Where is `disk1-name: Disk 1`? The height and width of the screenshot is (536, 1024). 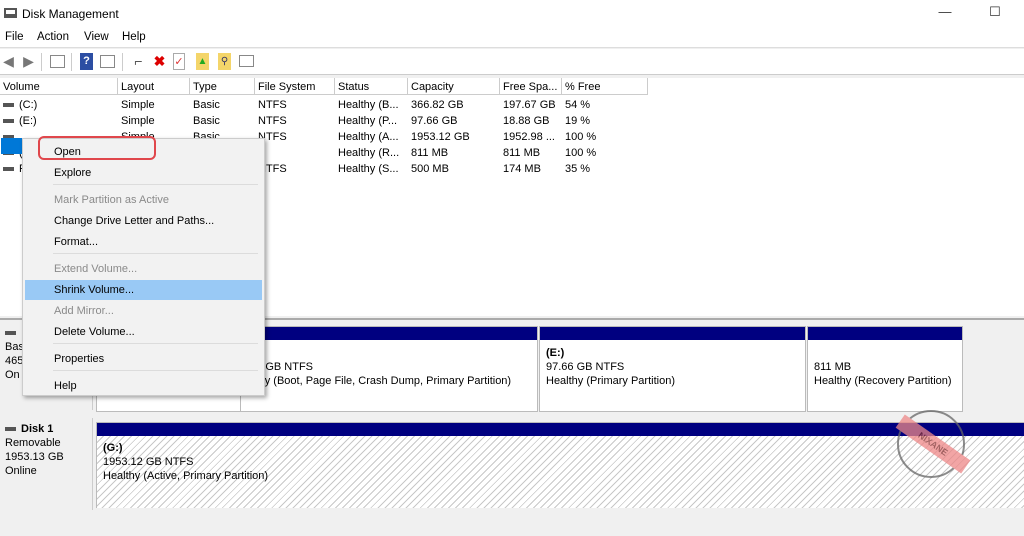 disk1-name: Disk 1 is located at coordinates (37, 429).